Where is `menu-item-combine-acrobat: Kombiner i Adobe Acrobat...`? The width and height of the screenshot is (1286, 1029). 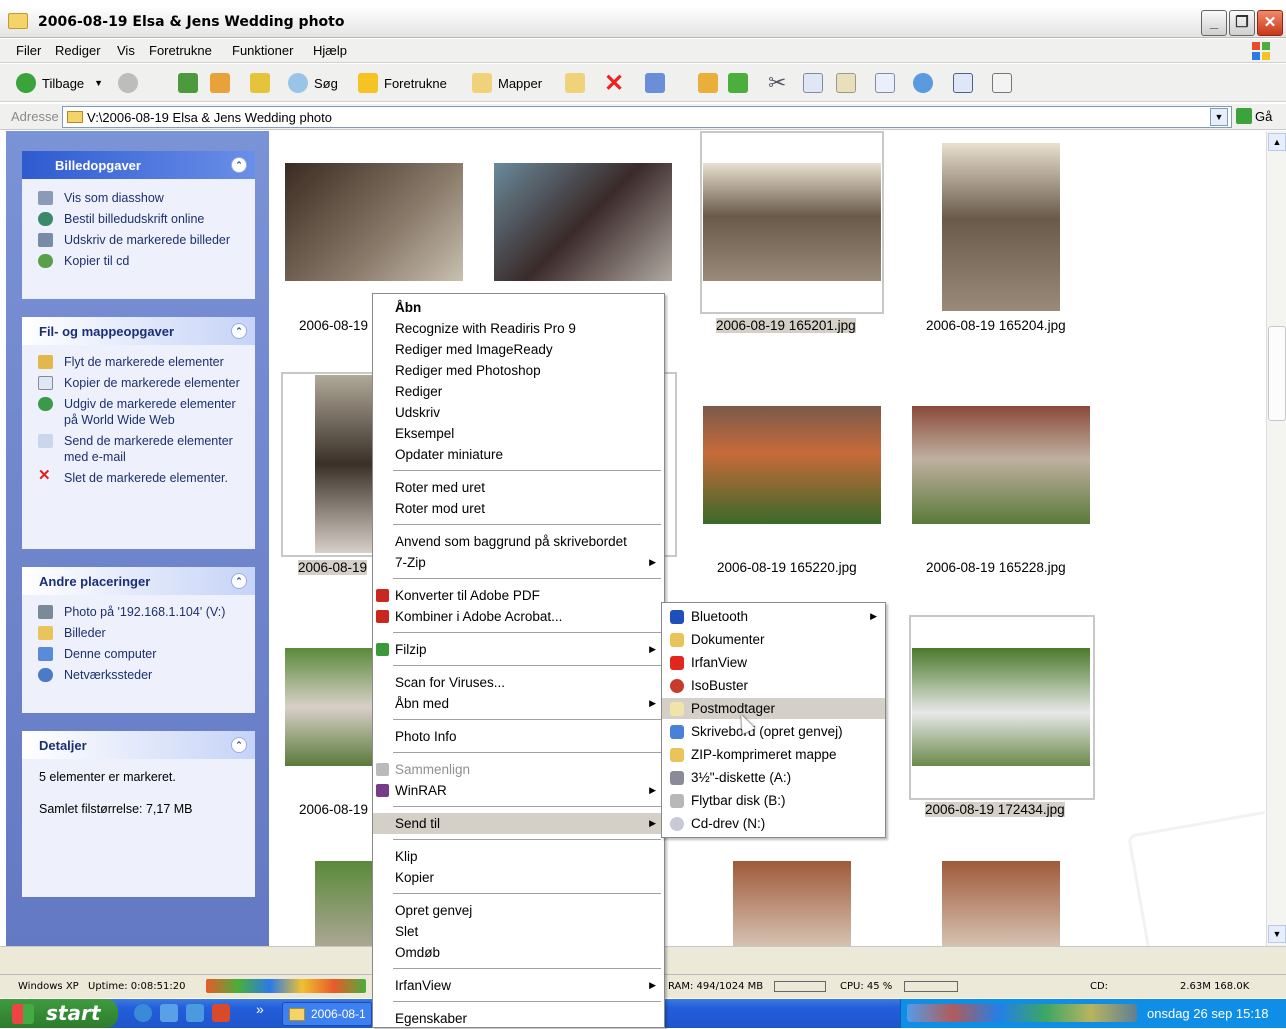
menu-item-combine-acrobat: Kombiner i Adobe Acrobat... is located at coordinates (518, 616).